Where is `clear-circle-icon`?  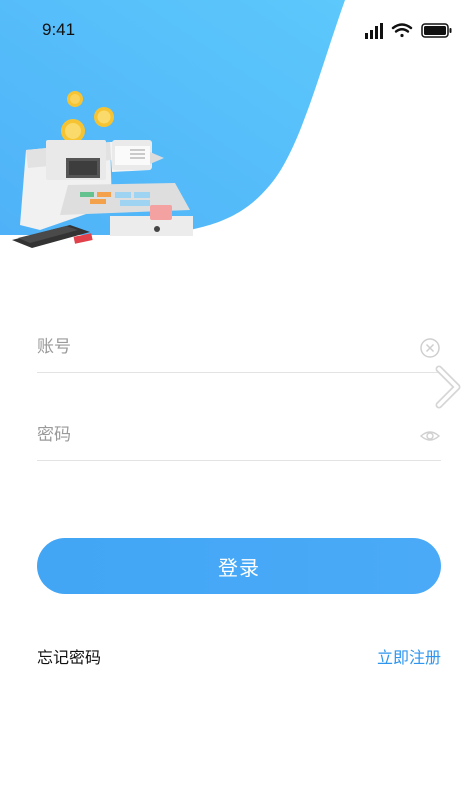
clear-circle-icon is located at coordinates (430, 348).